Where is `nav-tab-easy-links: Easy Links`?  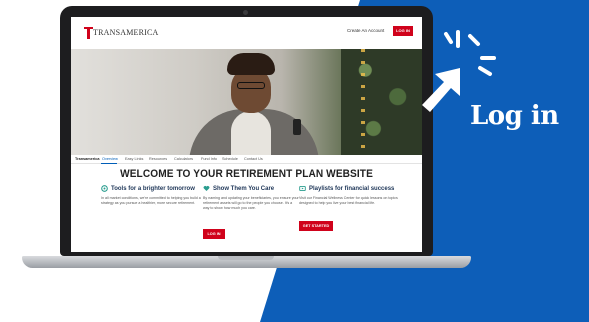 nav-tab-easy-links: Easy Links is located at coordinates (134, 159).